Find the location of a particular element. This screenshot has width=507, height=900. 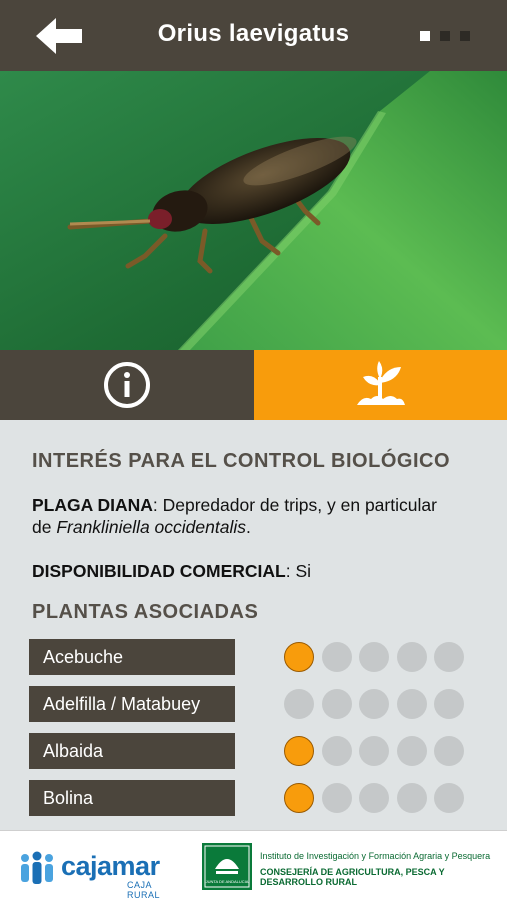

plant-row: Acebuche is located at coordinates (247, 657).